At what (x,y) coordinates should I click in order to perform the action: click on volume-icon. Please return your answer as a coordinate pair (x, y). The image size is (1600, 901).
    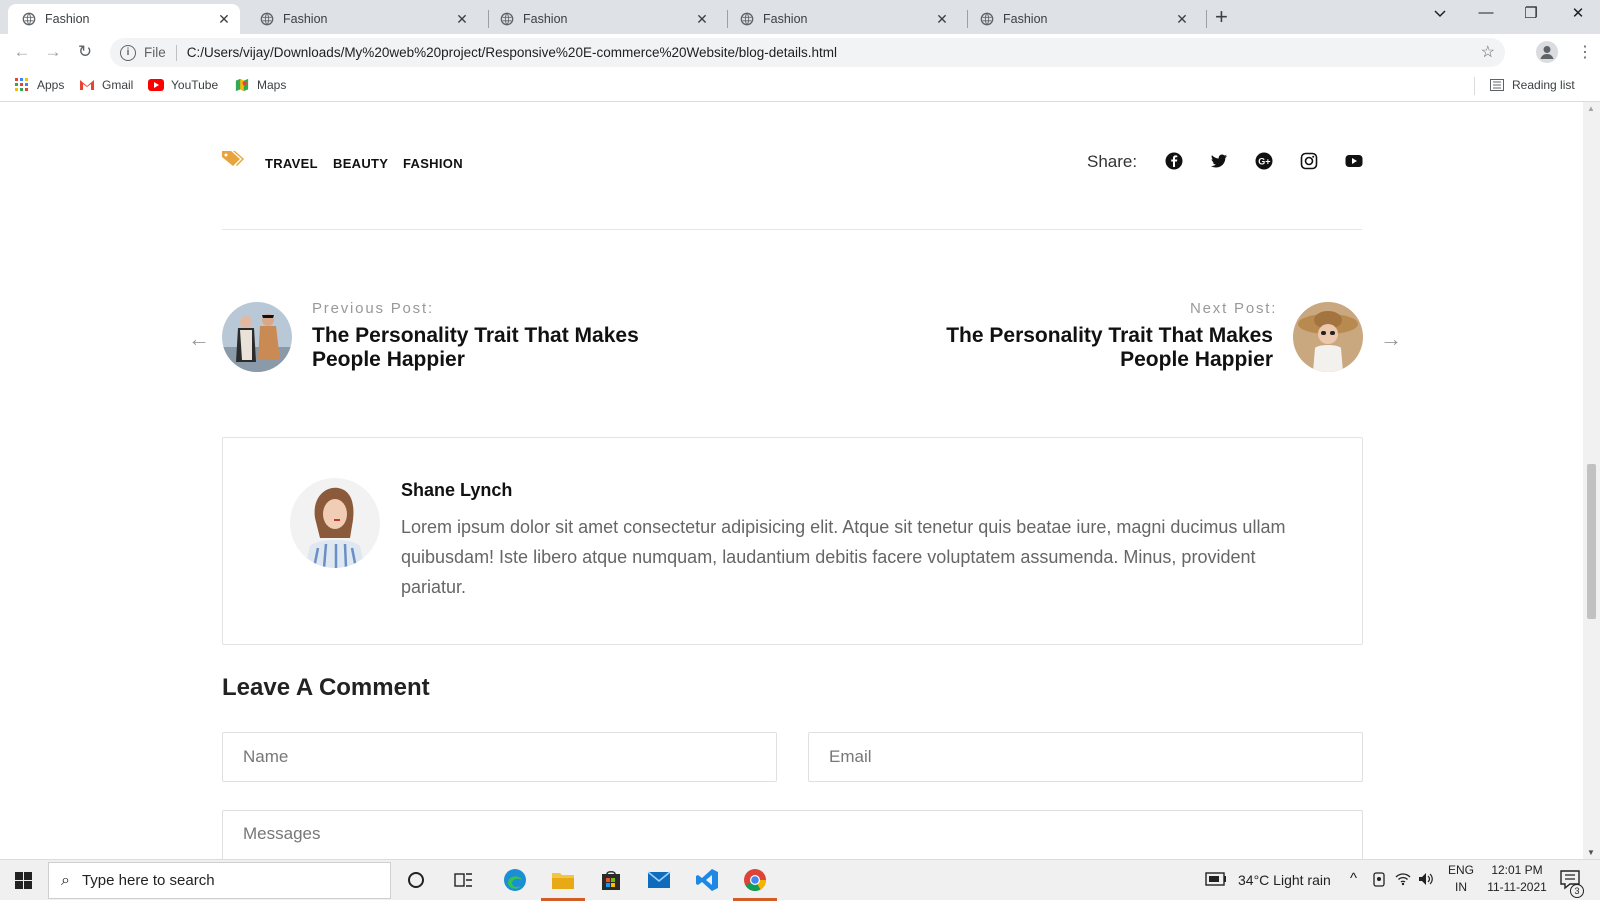
    Looking at the image, I should click on (1426, 880).